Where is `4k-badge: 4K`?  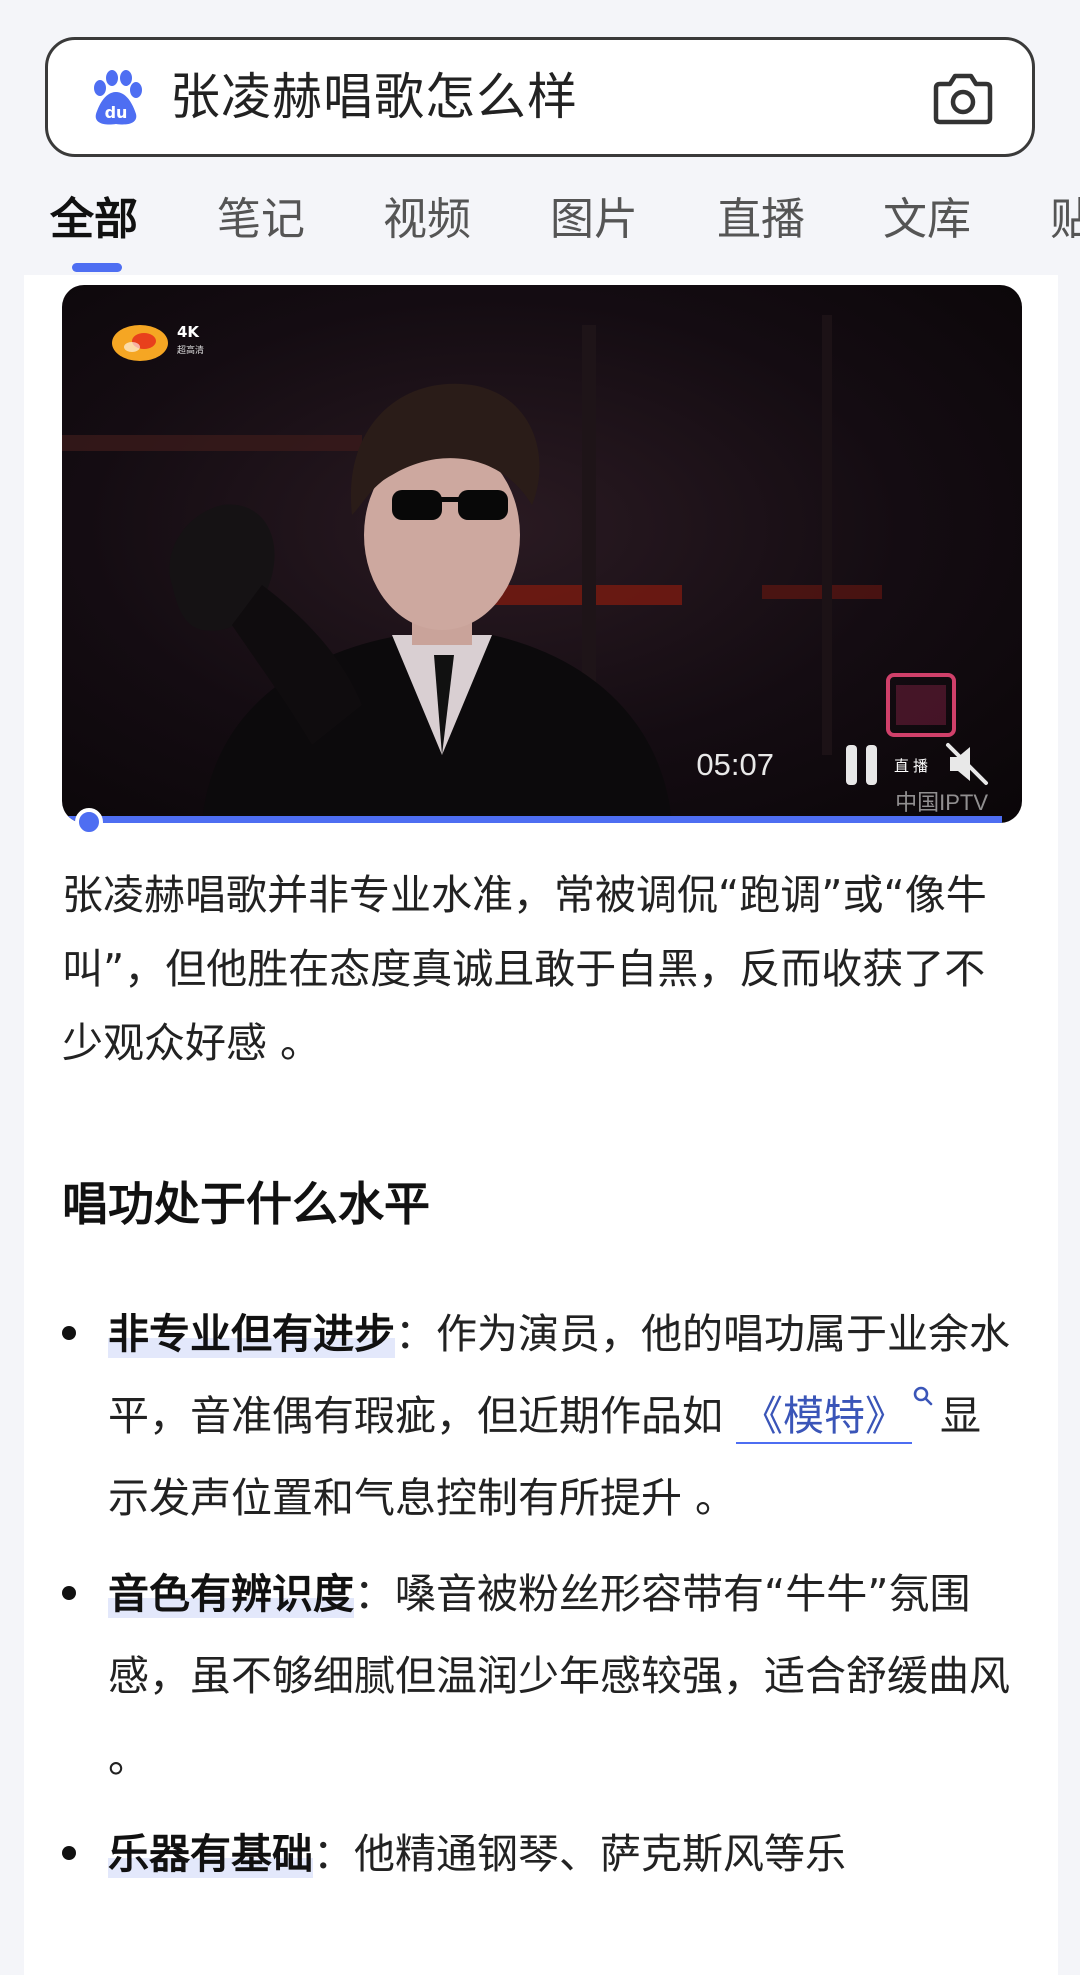 4k-badge: 4K is located at coordinates (188, 332).